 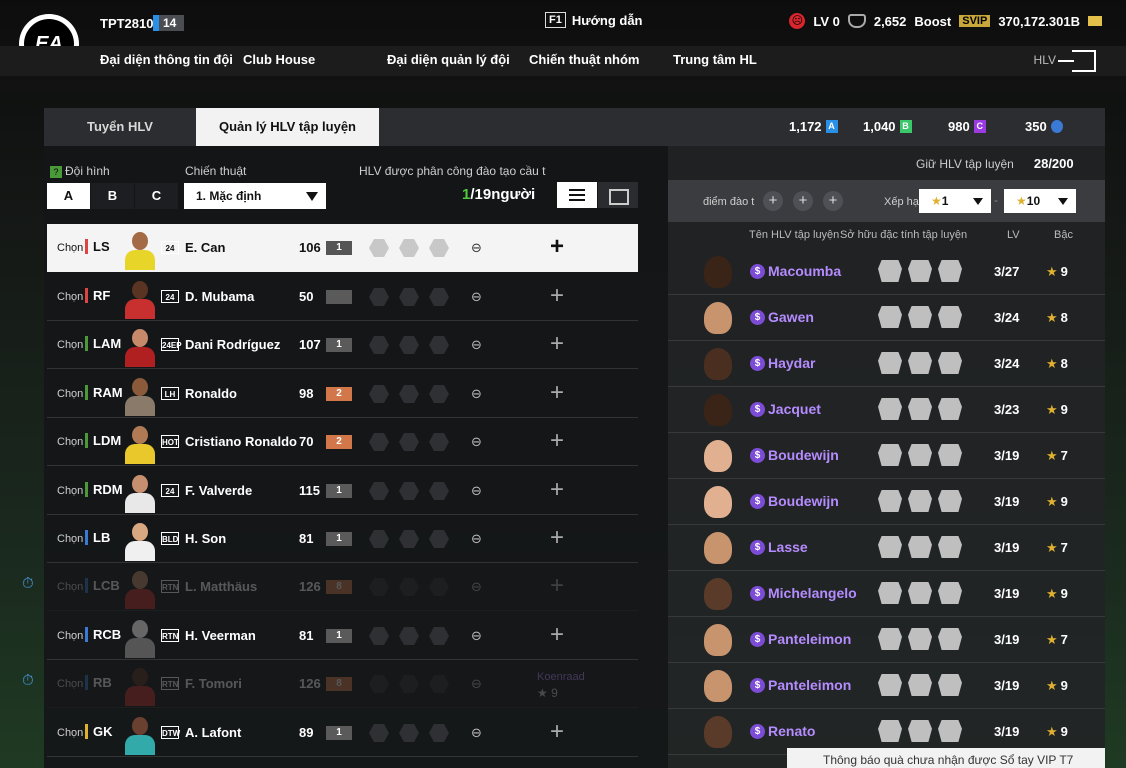 What do you see at coordinates (112, 196) in the screenshot?
I see `set-b-button: B` at bounding box center [112, 196].